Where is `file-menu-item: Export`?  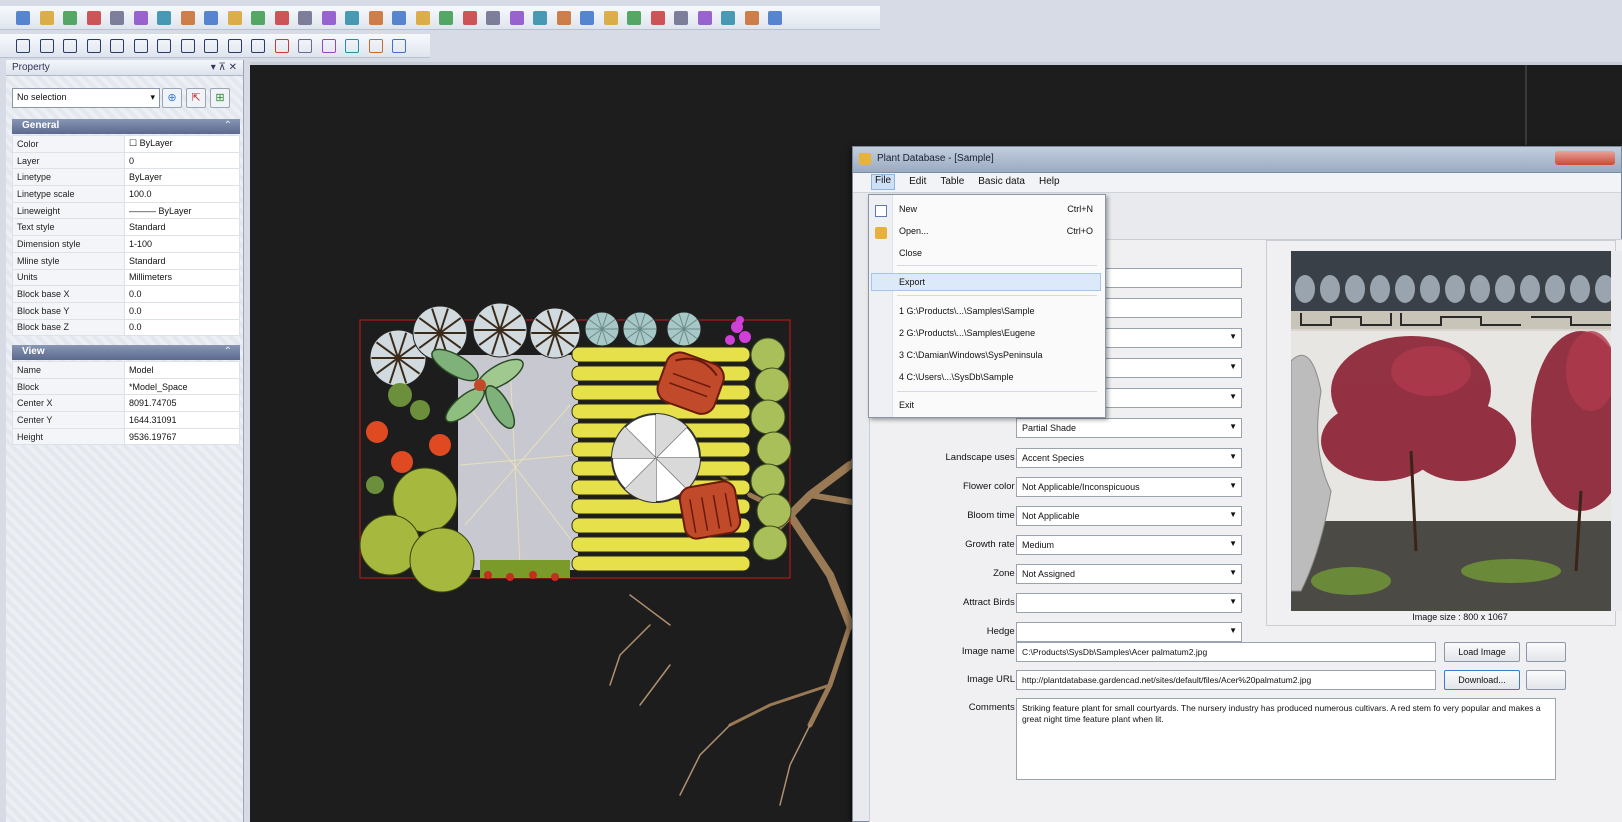
file-menu-item: Export is located at coordinates (986, 282).